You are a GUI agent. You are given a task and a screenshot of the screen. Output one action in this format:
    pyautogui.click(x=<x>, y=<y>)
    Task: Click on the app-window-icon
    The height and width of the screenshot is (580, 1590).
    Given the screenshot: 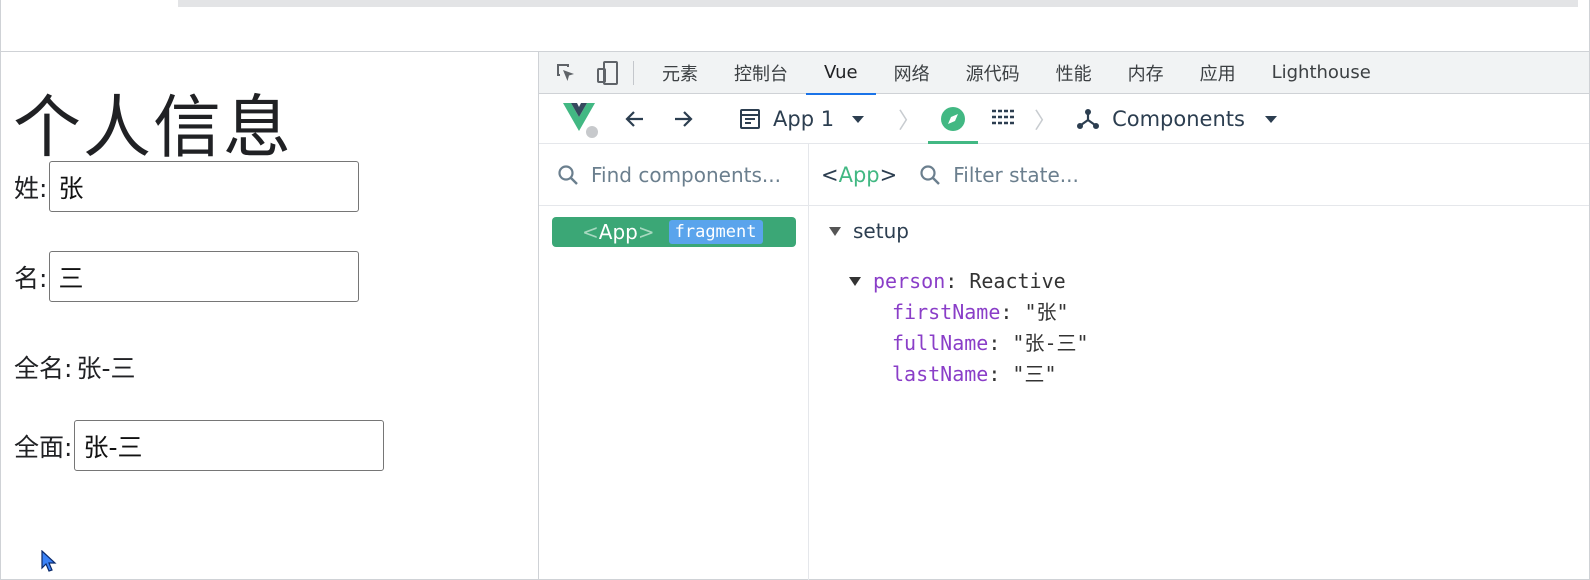 What is the action you would take?
    pyautogui.click(x=750, y=118)
    